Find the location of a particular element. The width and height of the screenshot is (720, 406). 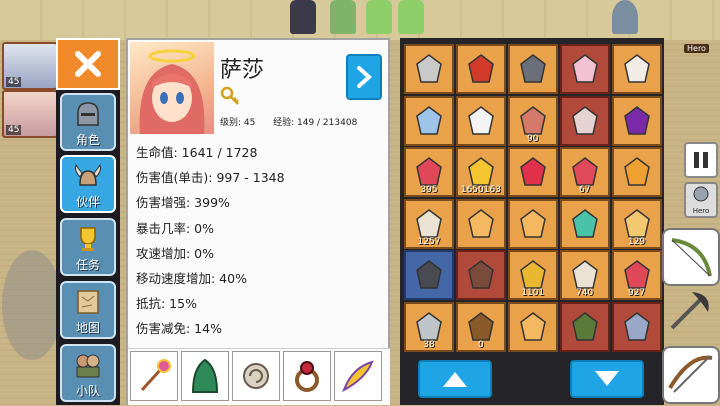

pause-button is located at coordinates (701, 160).